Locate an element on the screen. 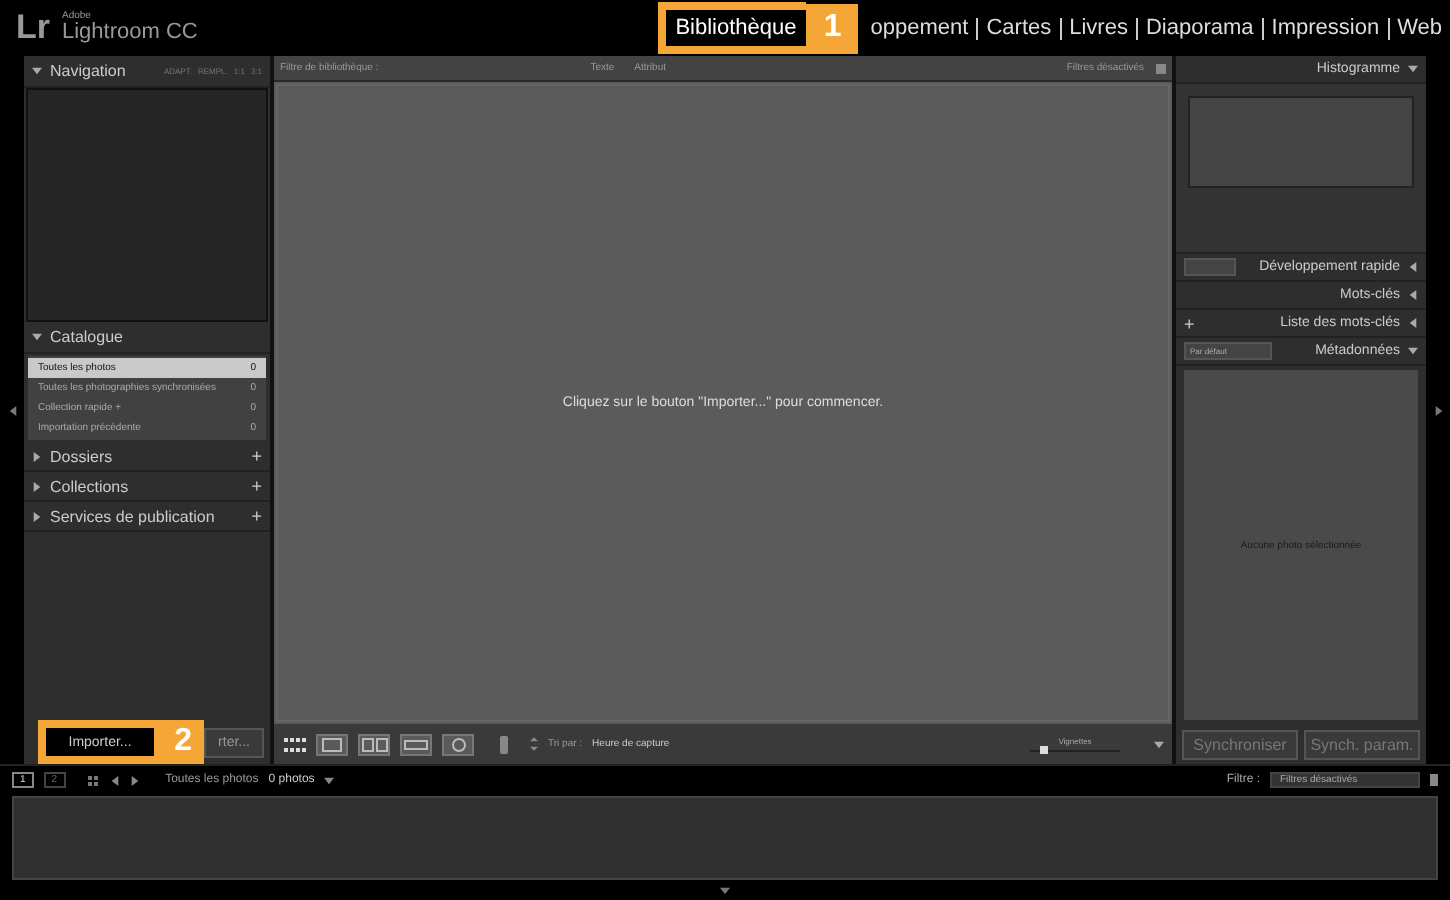  compare-view-icon is located at coordinates (374, 744).